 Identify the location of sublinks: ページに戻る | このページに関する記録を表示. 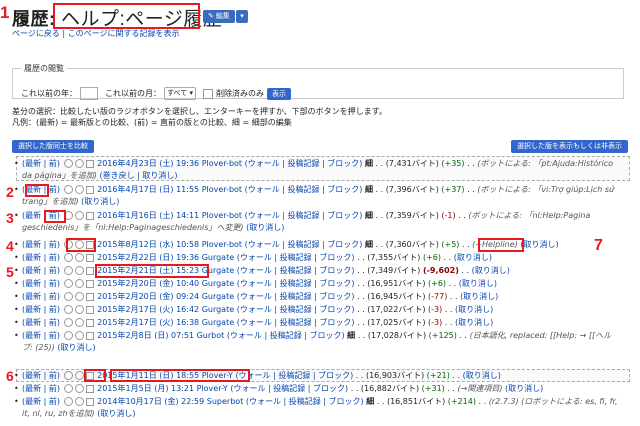
(95, 33).